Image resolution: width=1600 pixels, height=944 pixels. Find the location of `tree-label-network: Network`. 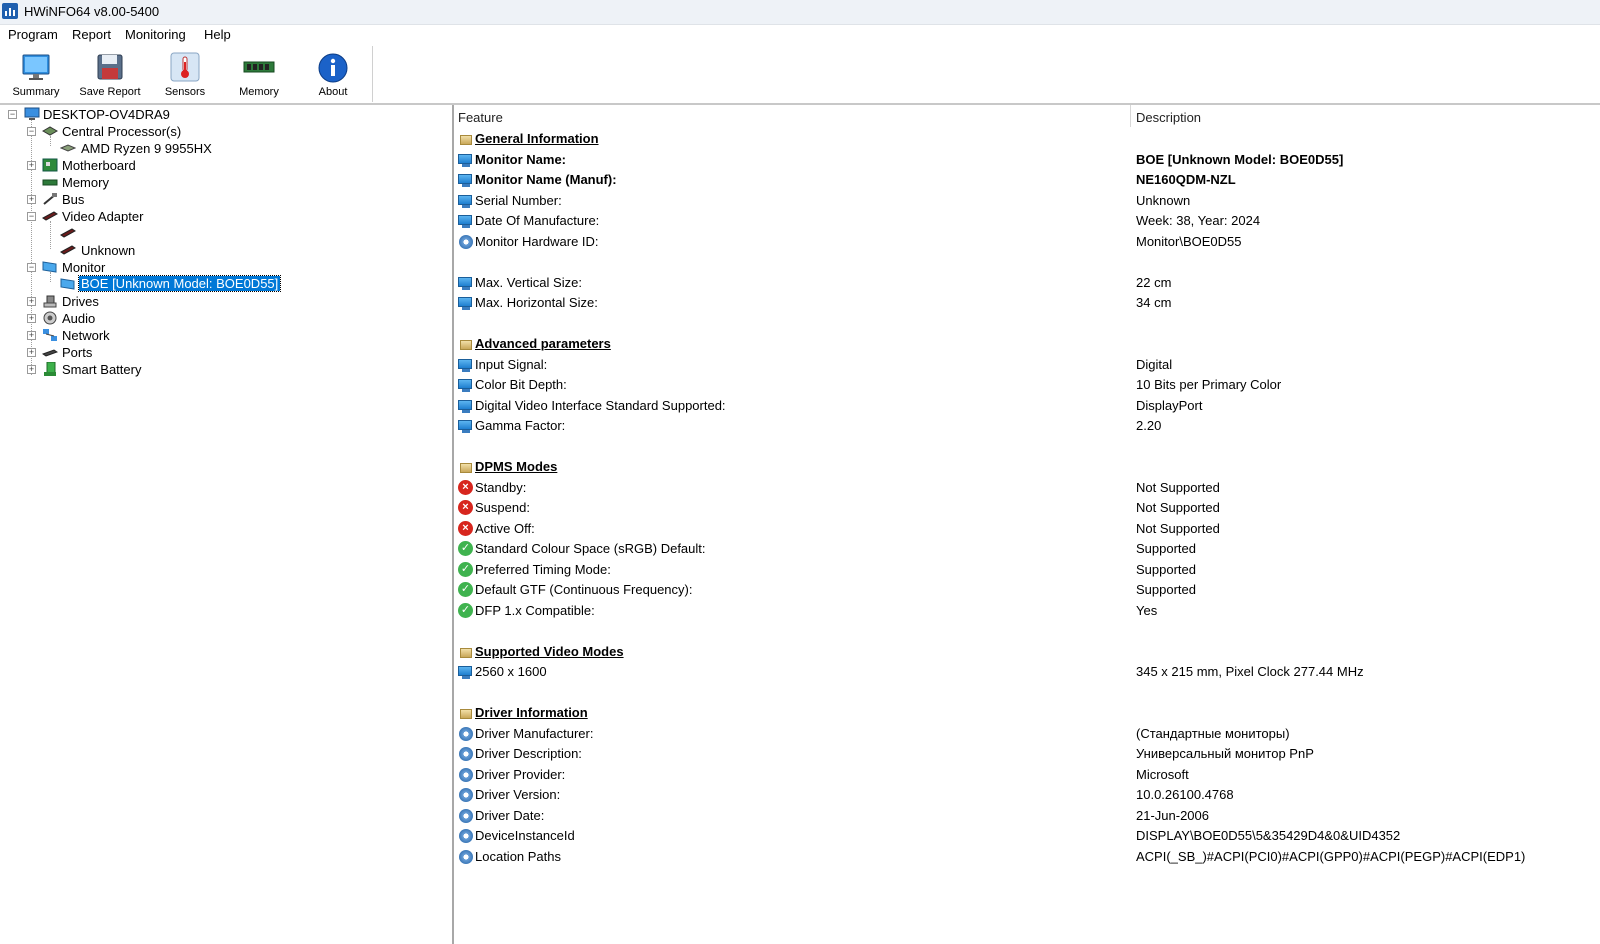

tree-label-network: Network is located at coordinates (86, 335).